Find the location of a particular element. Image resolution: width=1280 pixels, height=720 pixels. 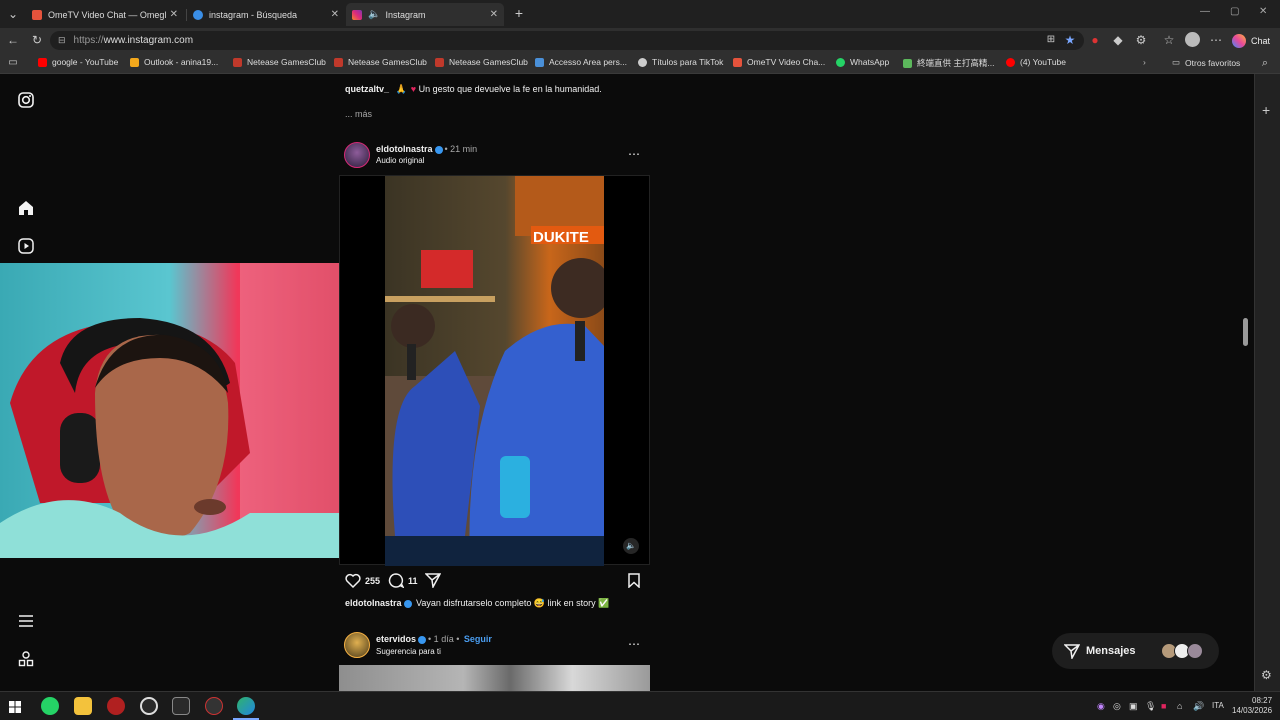

more-menu-icon: ⋯ is located at coordinates (1216, 40).